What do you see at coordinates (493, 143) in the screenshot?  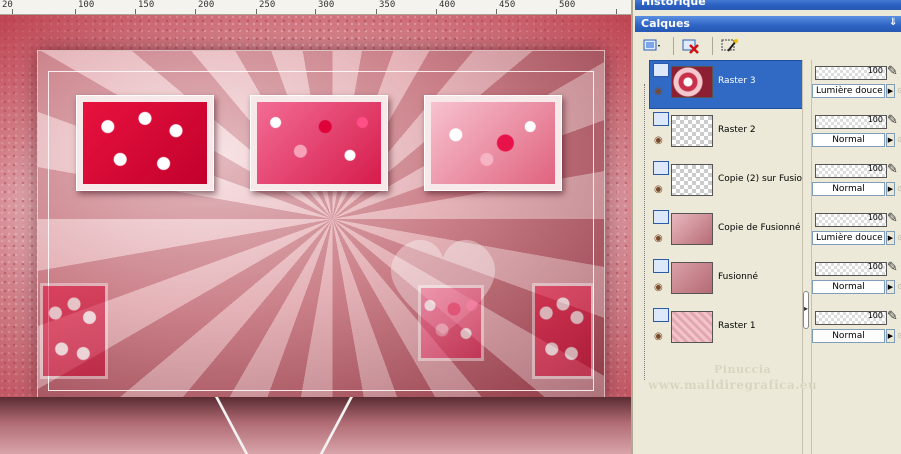 I see `photo-candy-heart` at bounding box center [493, 143].